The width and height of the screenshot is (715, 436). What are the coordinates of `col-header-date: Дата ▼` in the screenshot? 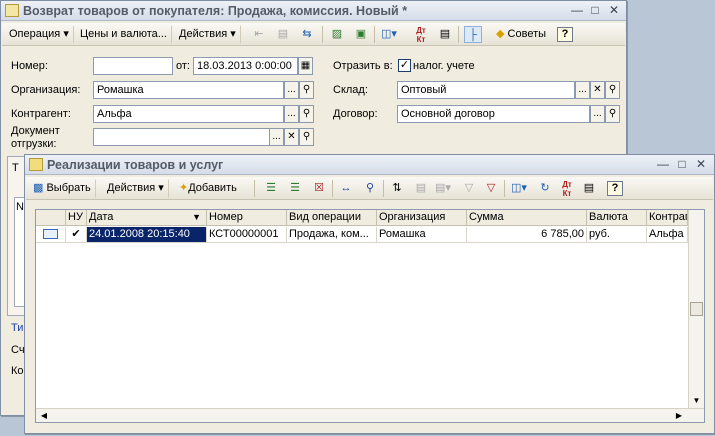 It's located at (147, 218).